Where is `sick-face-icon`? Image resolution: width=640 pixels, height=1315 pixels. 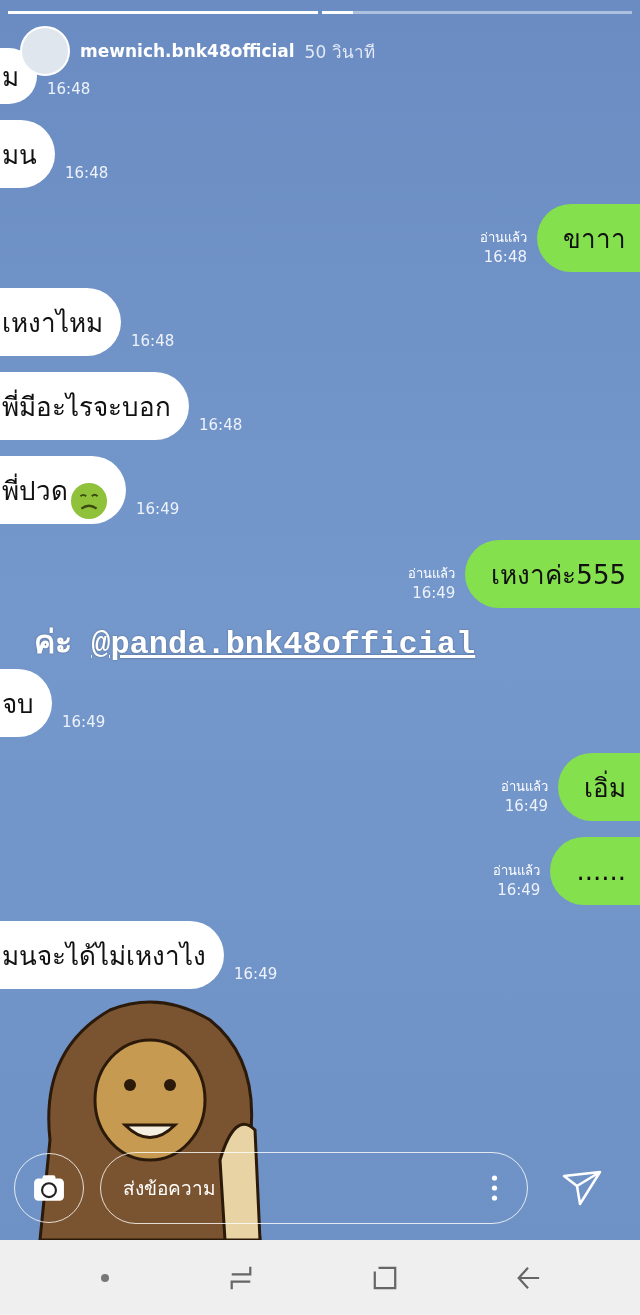
sick-face-icon is located at coordinates (89, 501).